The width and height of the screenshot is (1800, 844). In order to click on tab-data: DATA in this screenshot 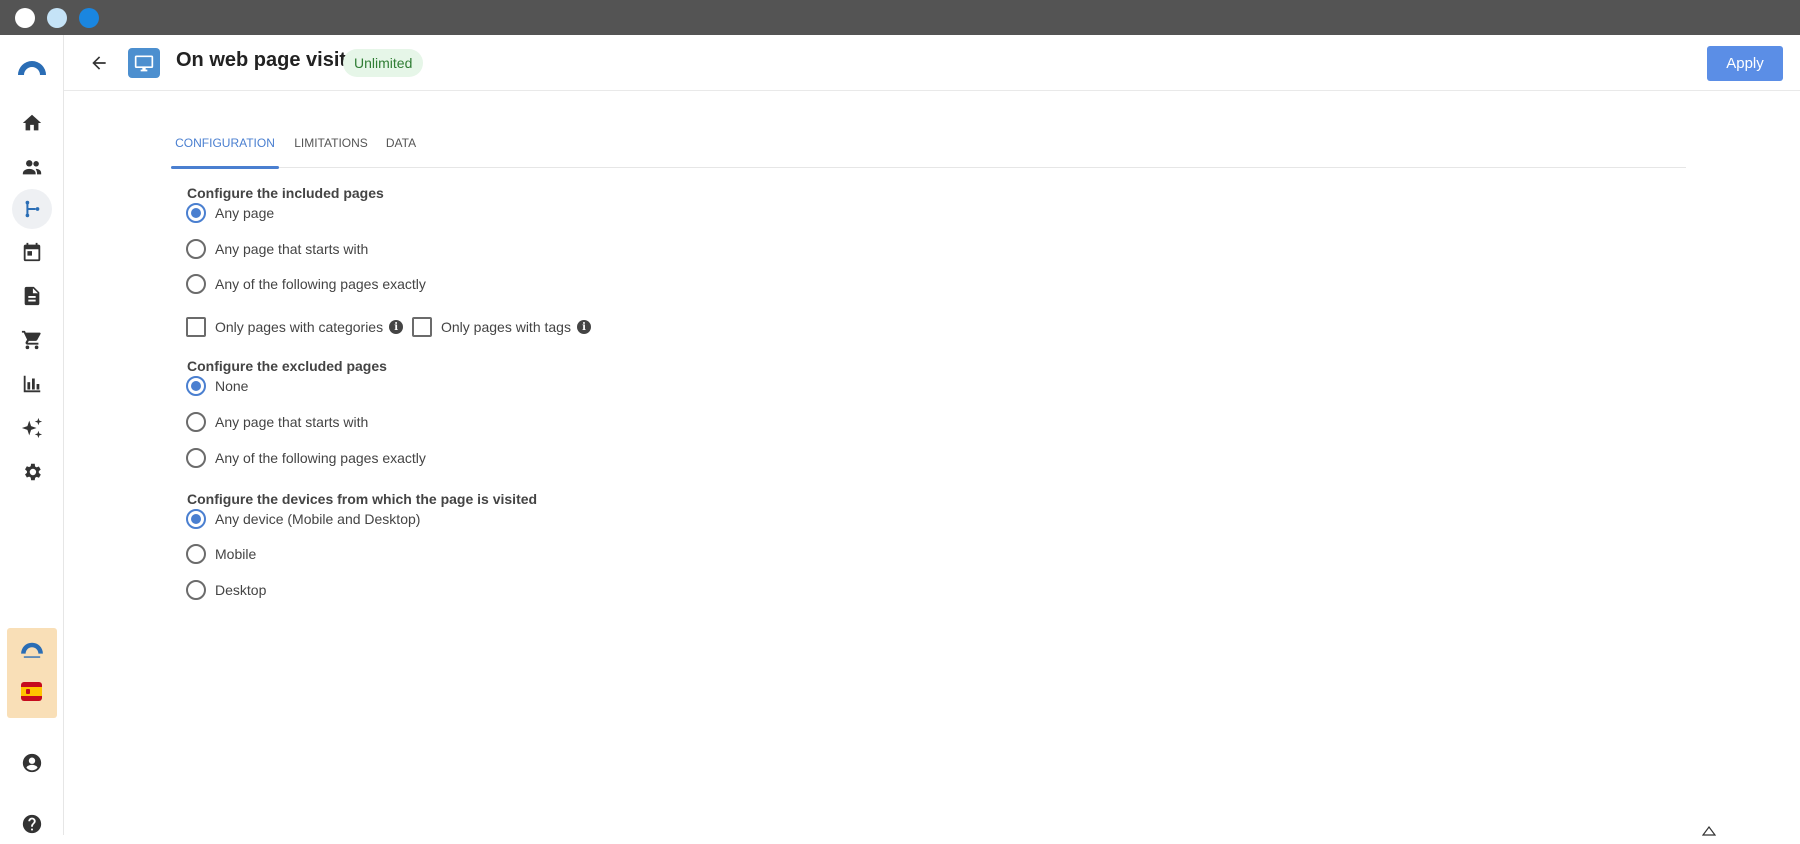, I will do `click(401, 148)`.